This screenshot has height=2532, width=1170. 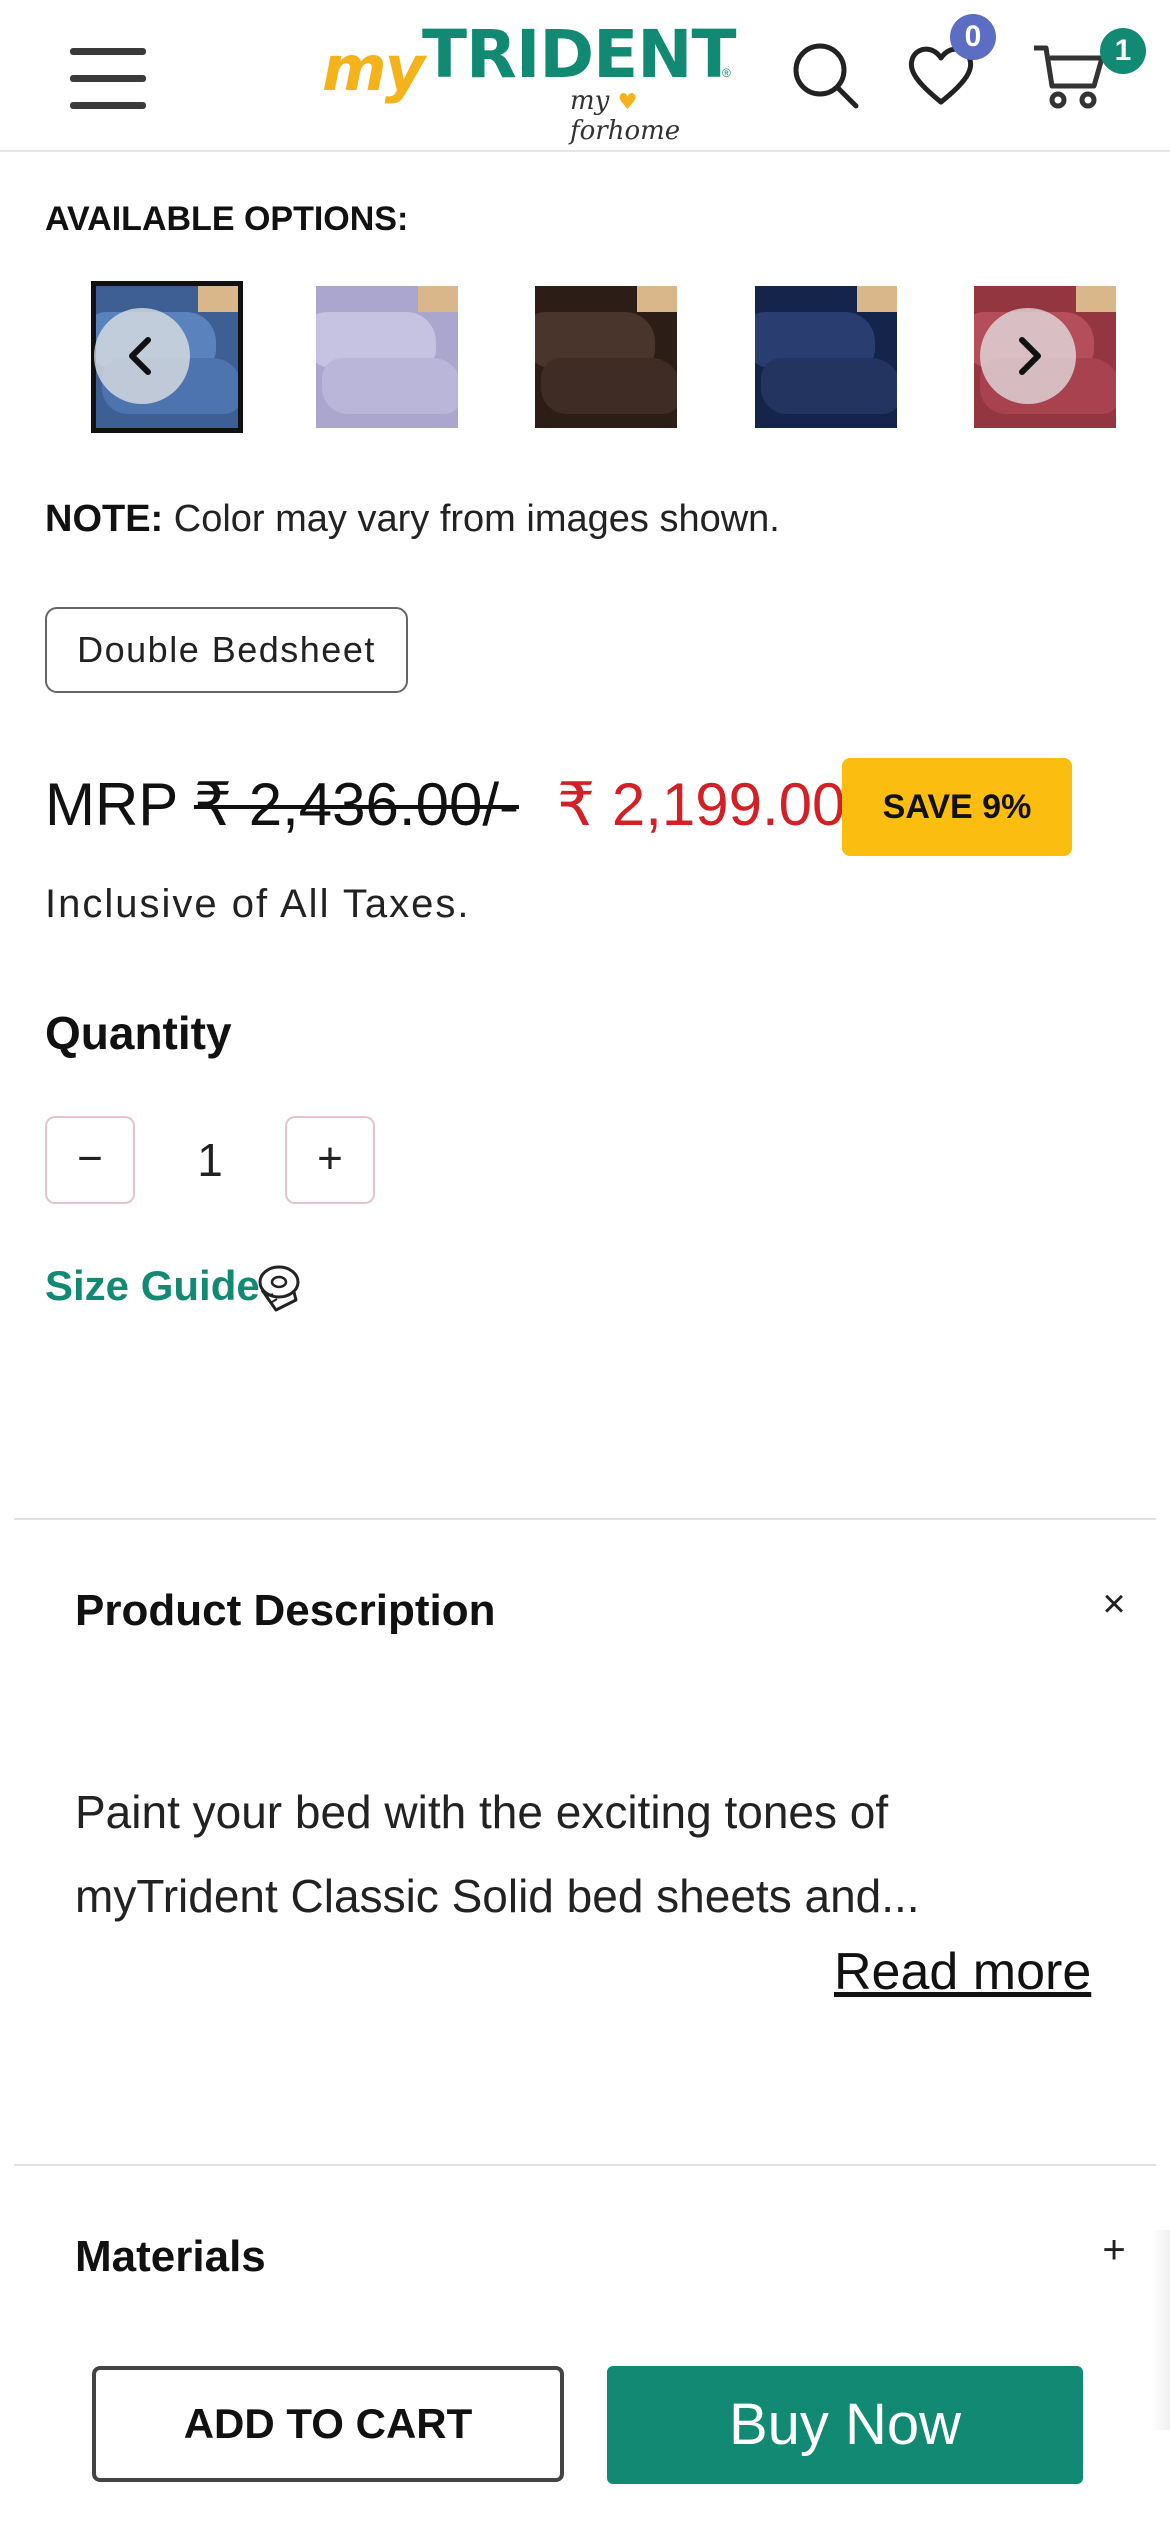 What do you see at coordinates (606, 357) in the screenshot?
I see `swatch-brown` at bounding box center [606, 357].